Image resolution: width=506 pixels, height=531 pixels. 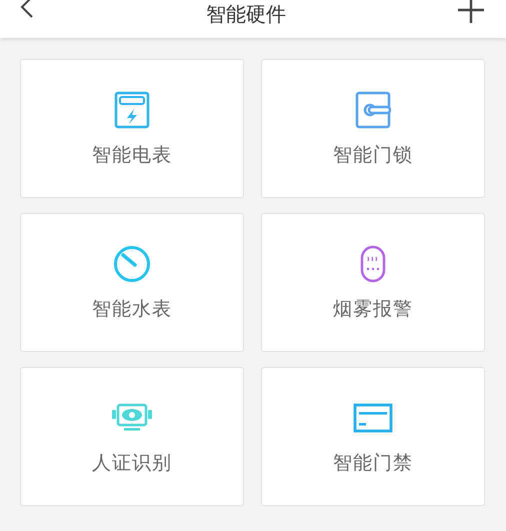 I want to click on add-icon, so click(x=471, y=11).